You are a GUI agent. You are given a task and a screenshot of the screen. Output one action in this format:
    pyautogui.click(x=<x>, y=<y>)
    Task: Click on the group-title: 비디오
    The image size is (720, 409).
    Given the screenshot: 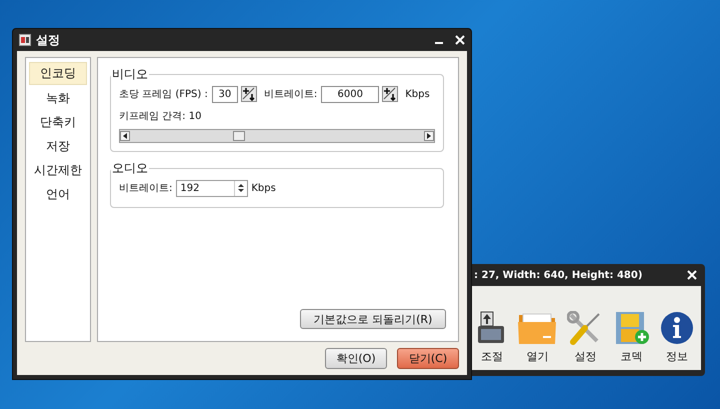 What is the action you would take?
    pyautogui.click(x=130, y=74)
    